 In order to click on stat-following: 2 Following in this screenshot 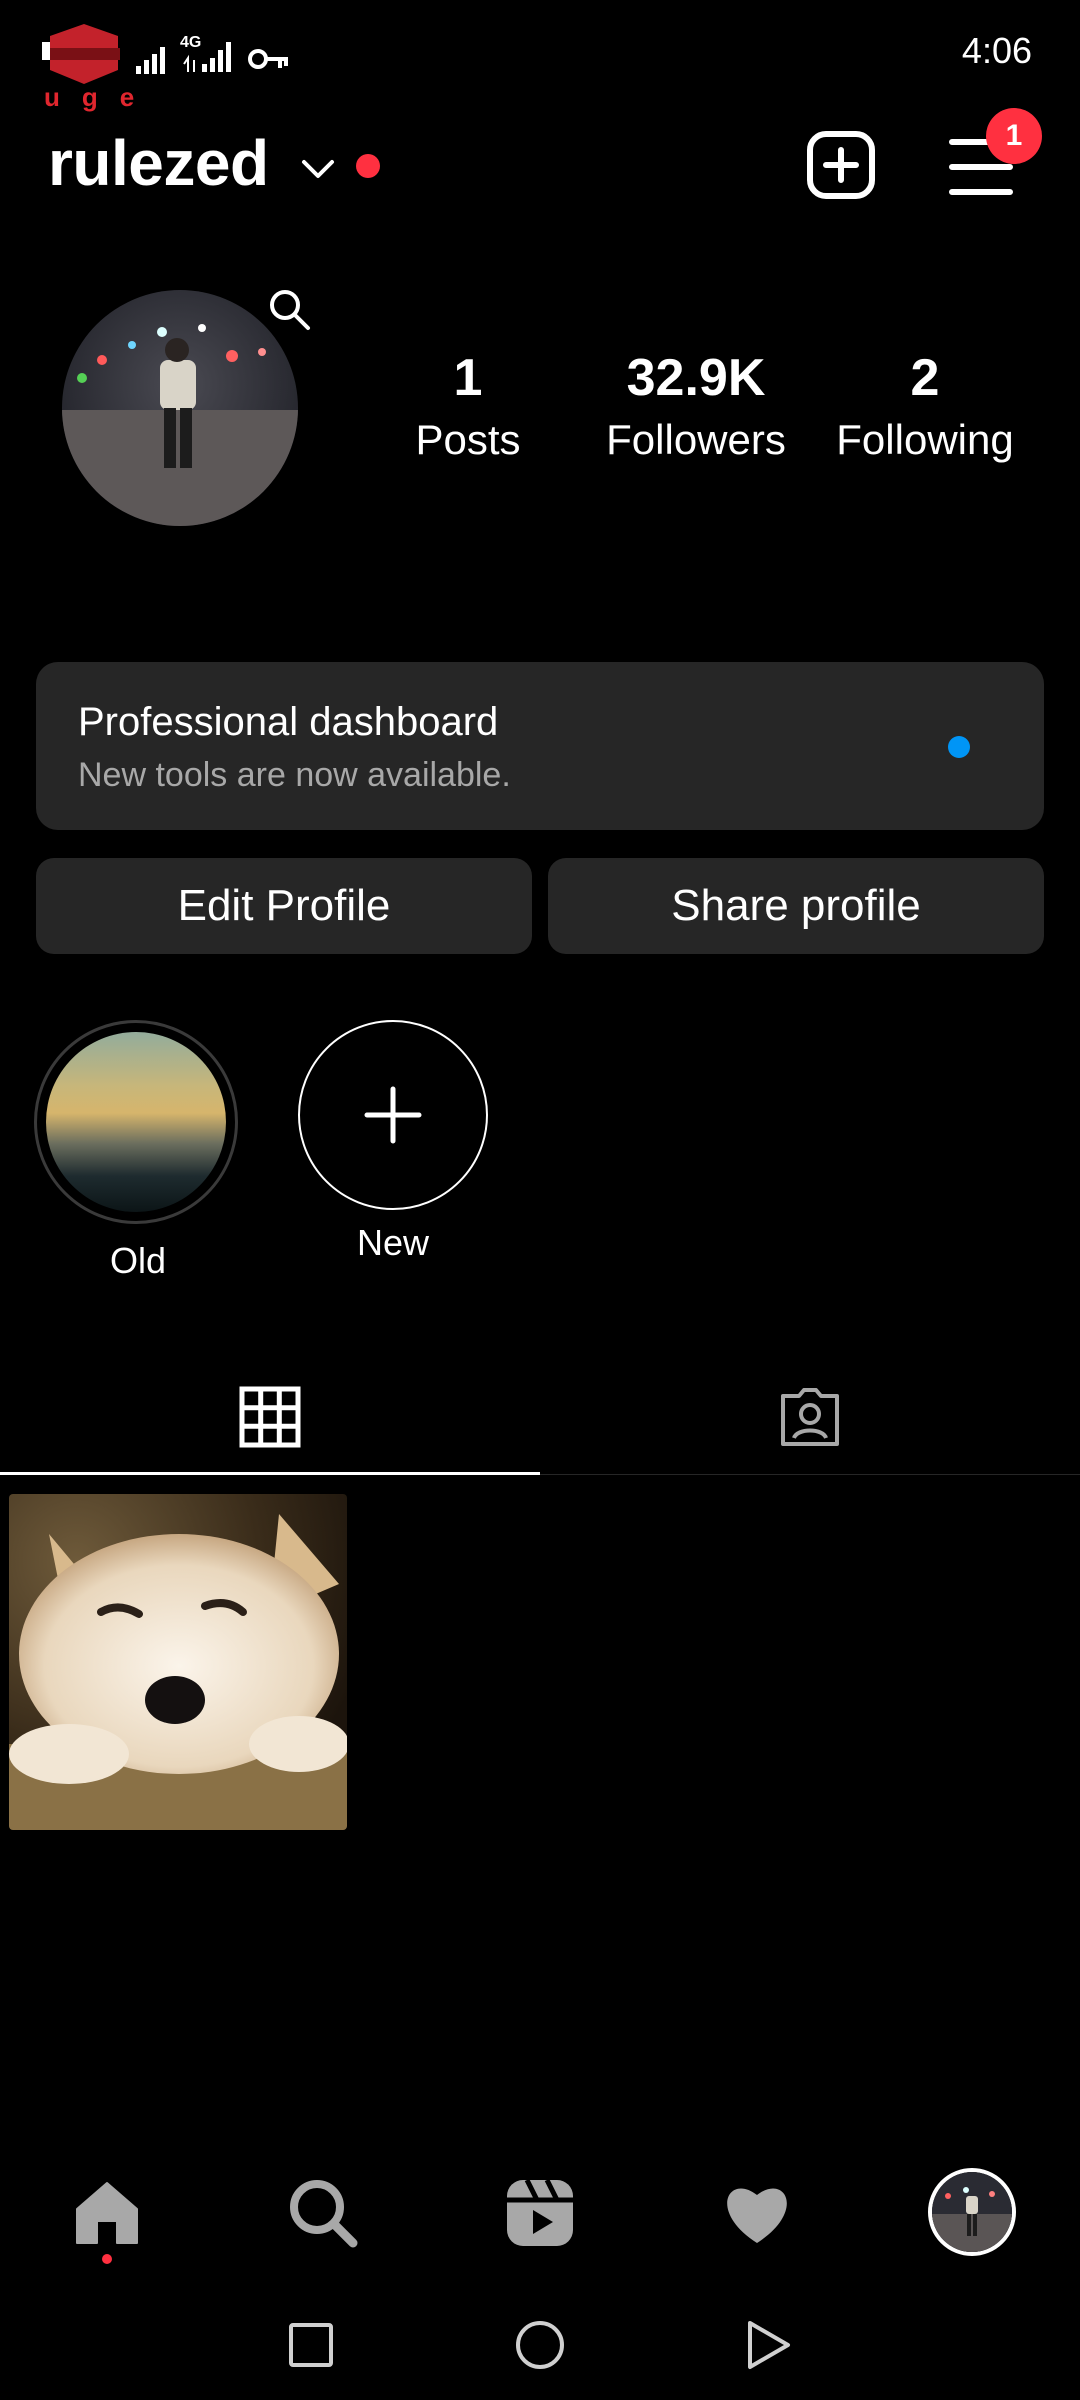, I will do `click(925, 406)`.